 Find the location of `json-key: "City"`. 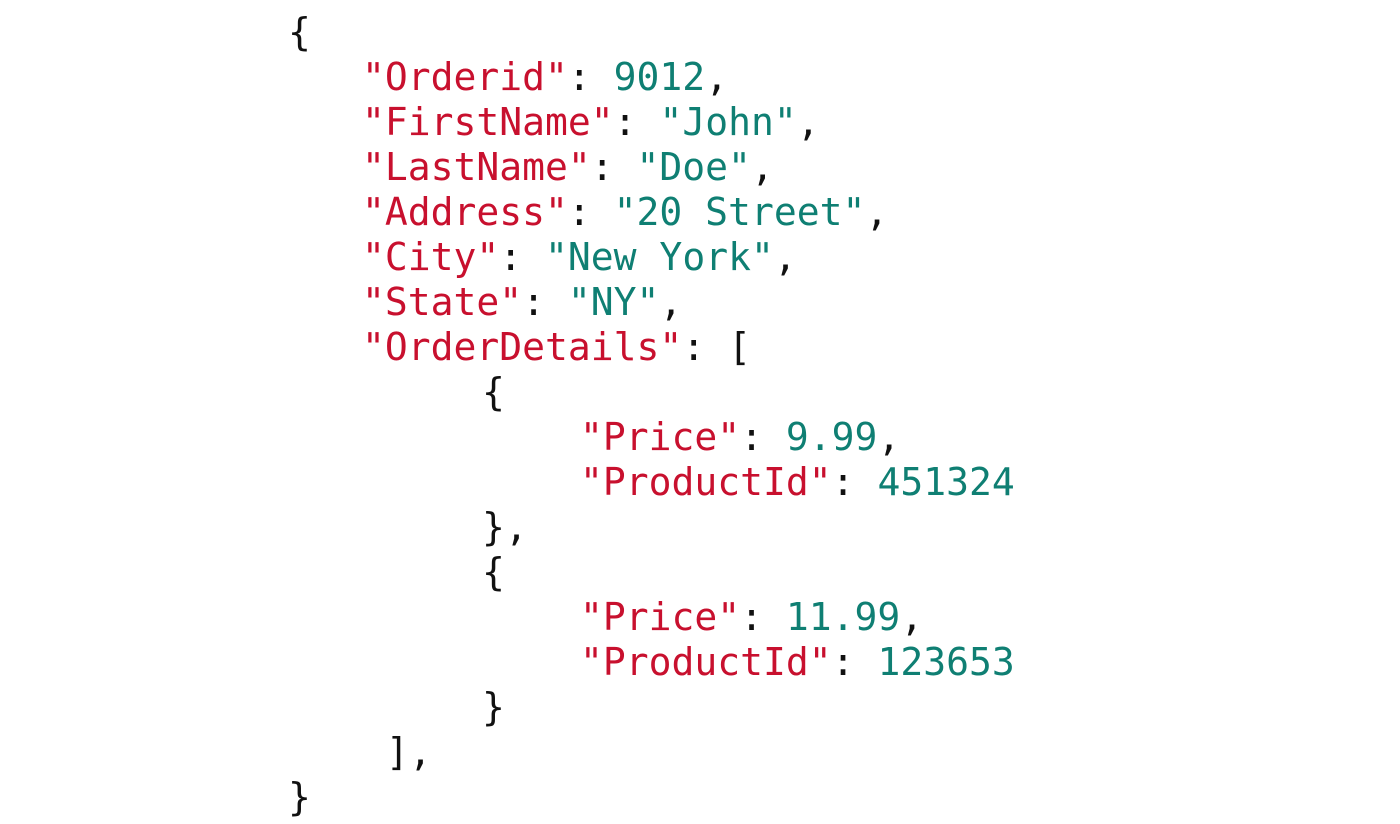

json-key: "City" is located at coordinates (431, 257).